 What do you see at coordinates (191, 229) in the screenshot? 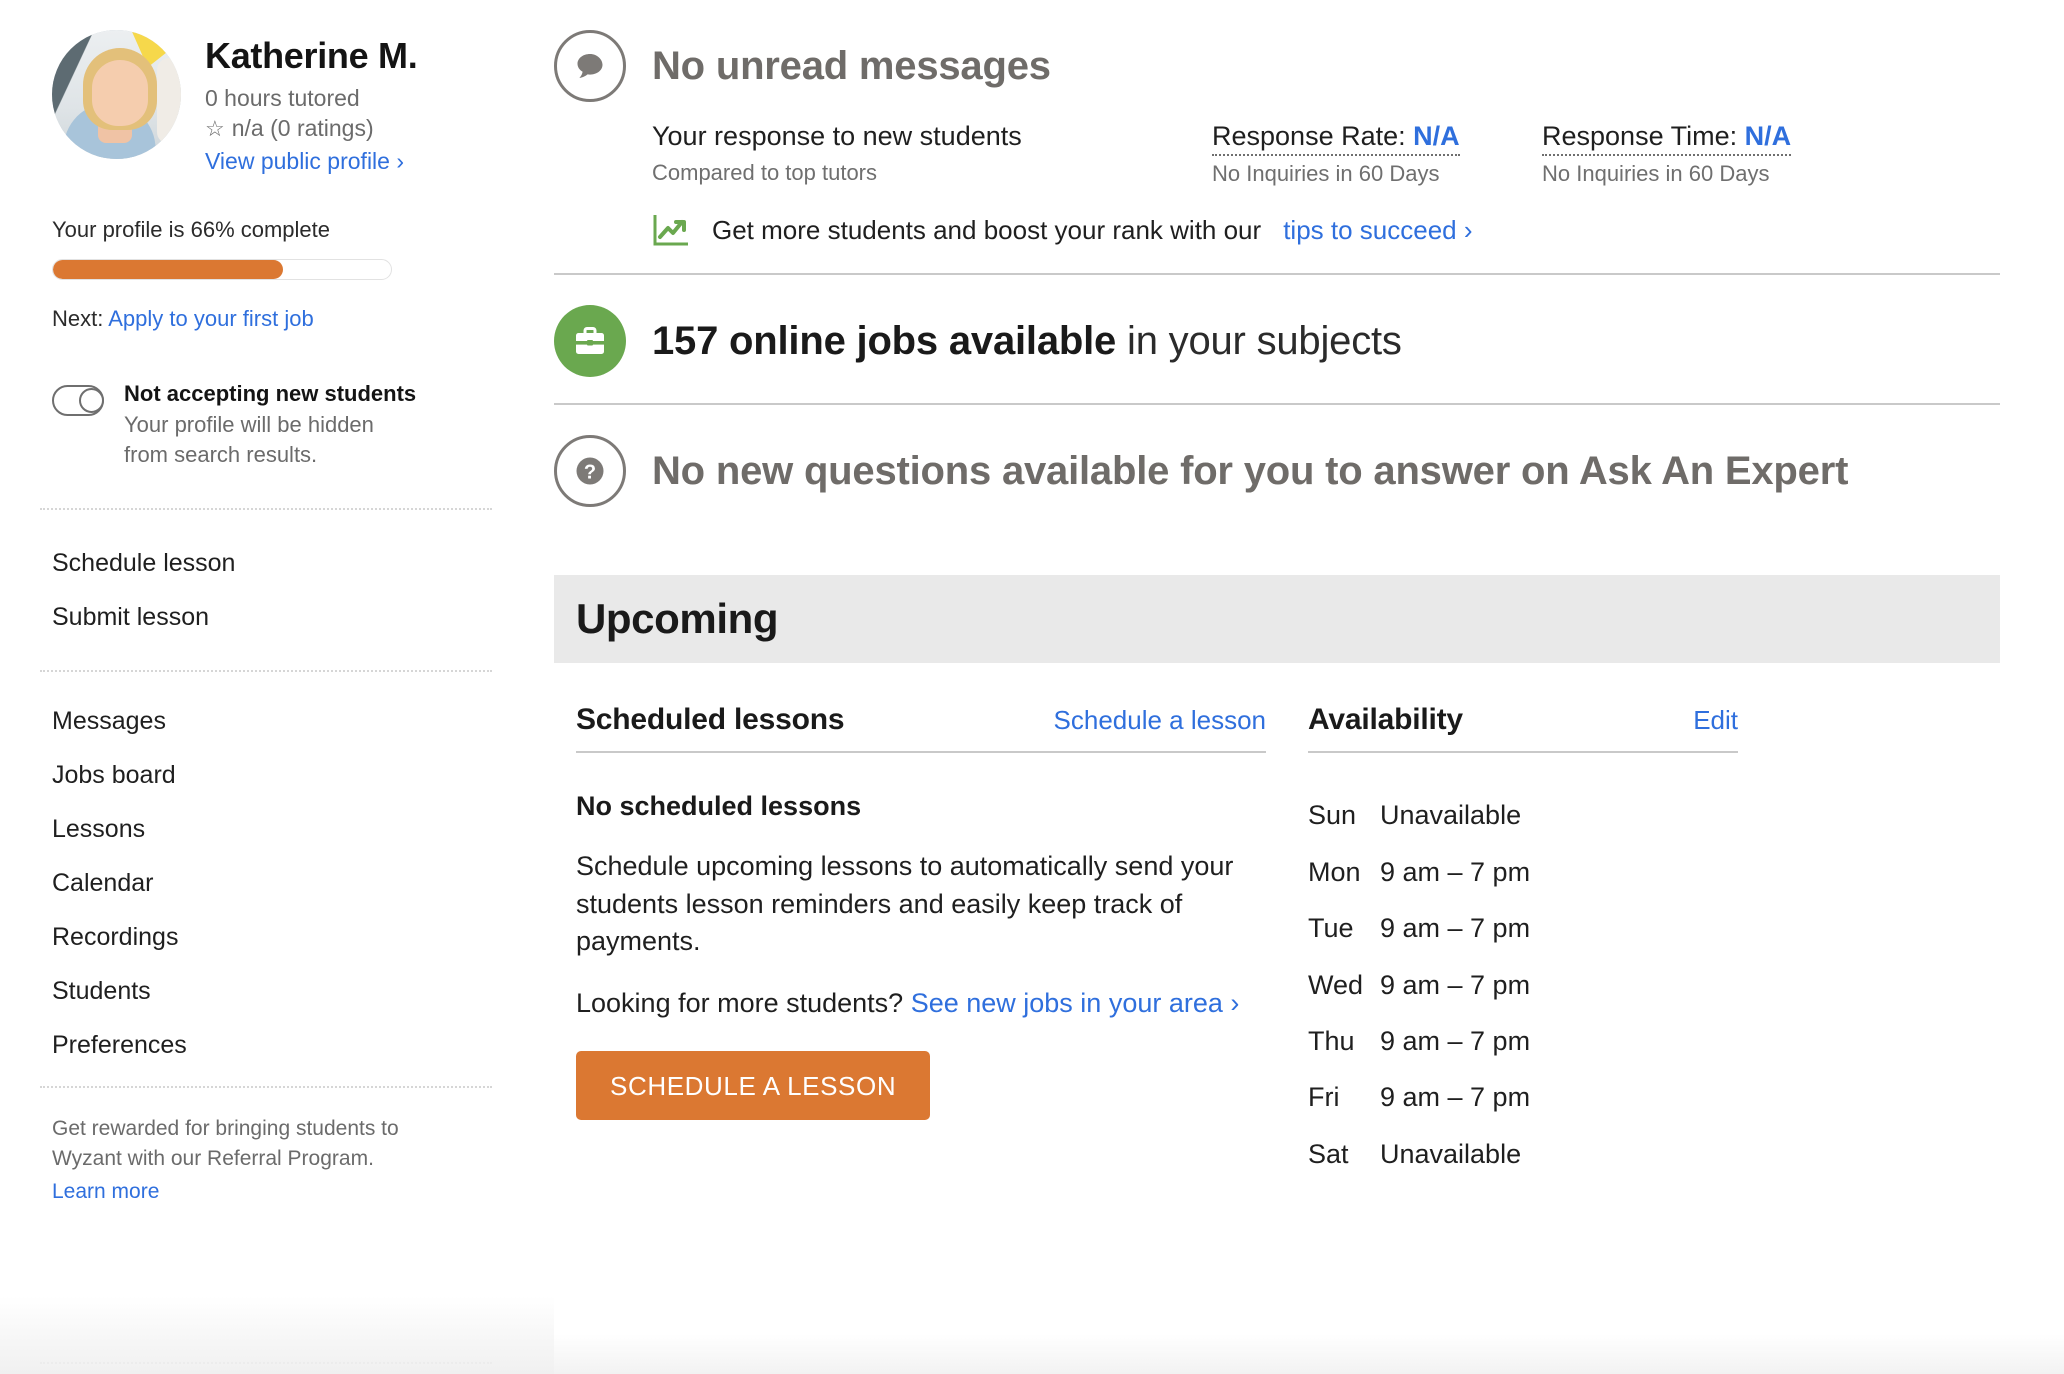
I see `profile-completion-label: Your profile is 66% complete` at bounding box center [191, 229].